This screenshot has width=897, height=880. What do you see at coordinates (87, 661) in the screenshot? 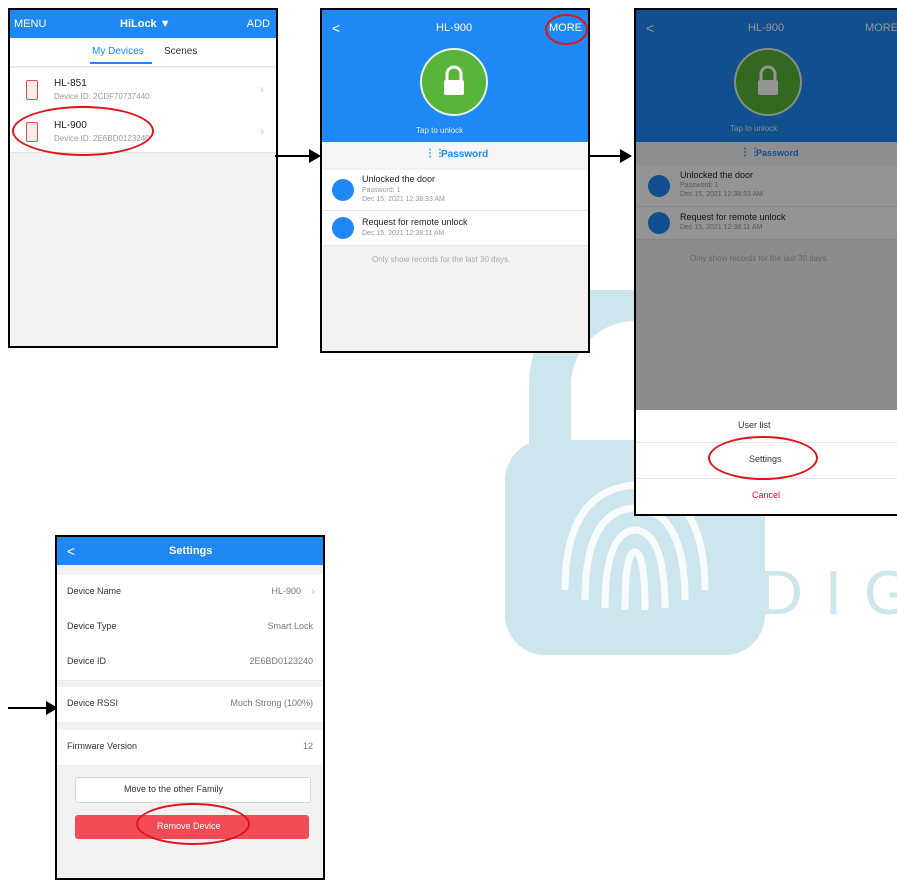
I see `setting-label: Device ID` at bounding box center [87, 661].